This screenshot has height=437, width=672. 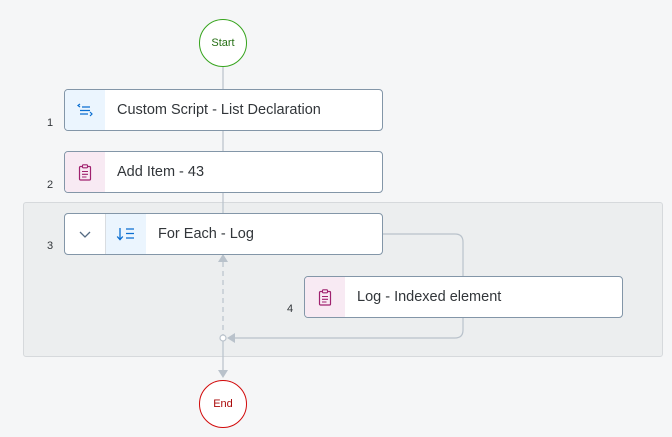 I want to click on end-label: End, so click(x=223, y=404).